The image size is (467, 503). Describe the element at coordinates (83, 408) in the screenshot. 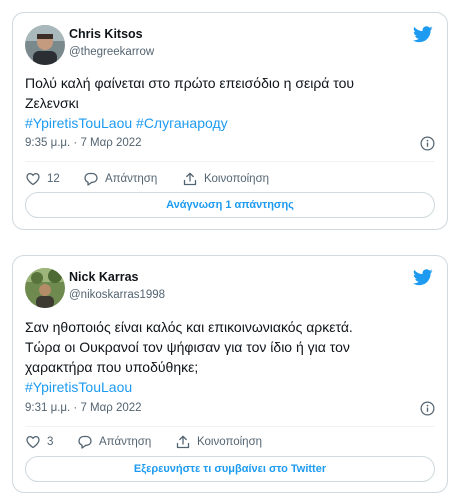

I see `timestamp: 9:31 μ.μ. · 7 Μαρ 2022` at that location.